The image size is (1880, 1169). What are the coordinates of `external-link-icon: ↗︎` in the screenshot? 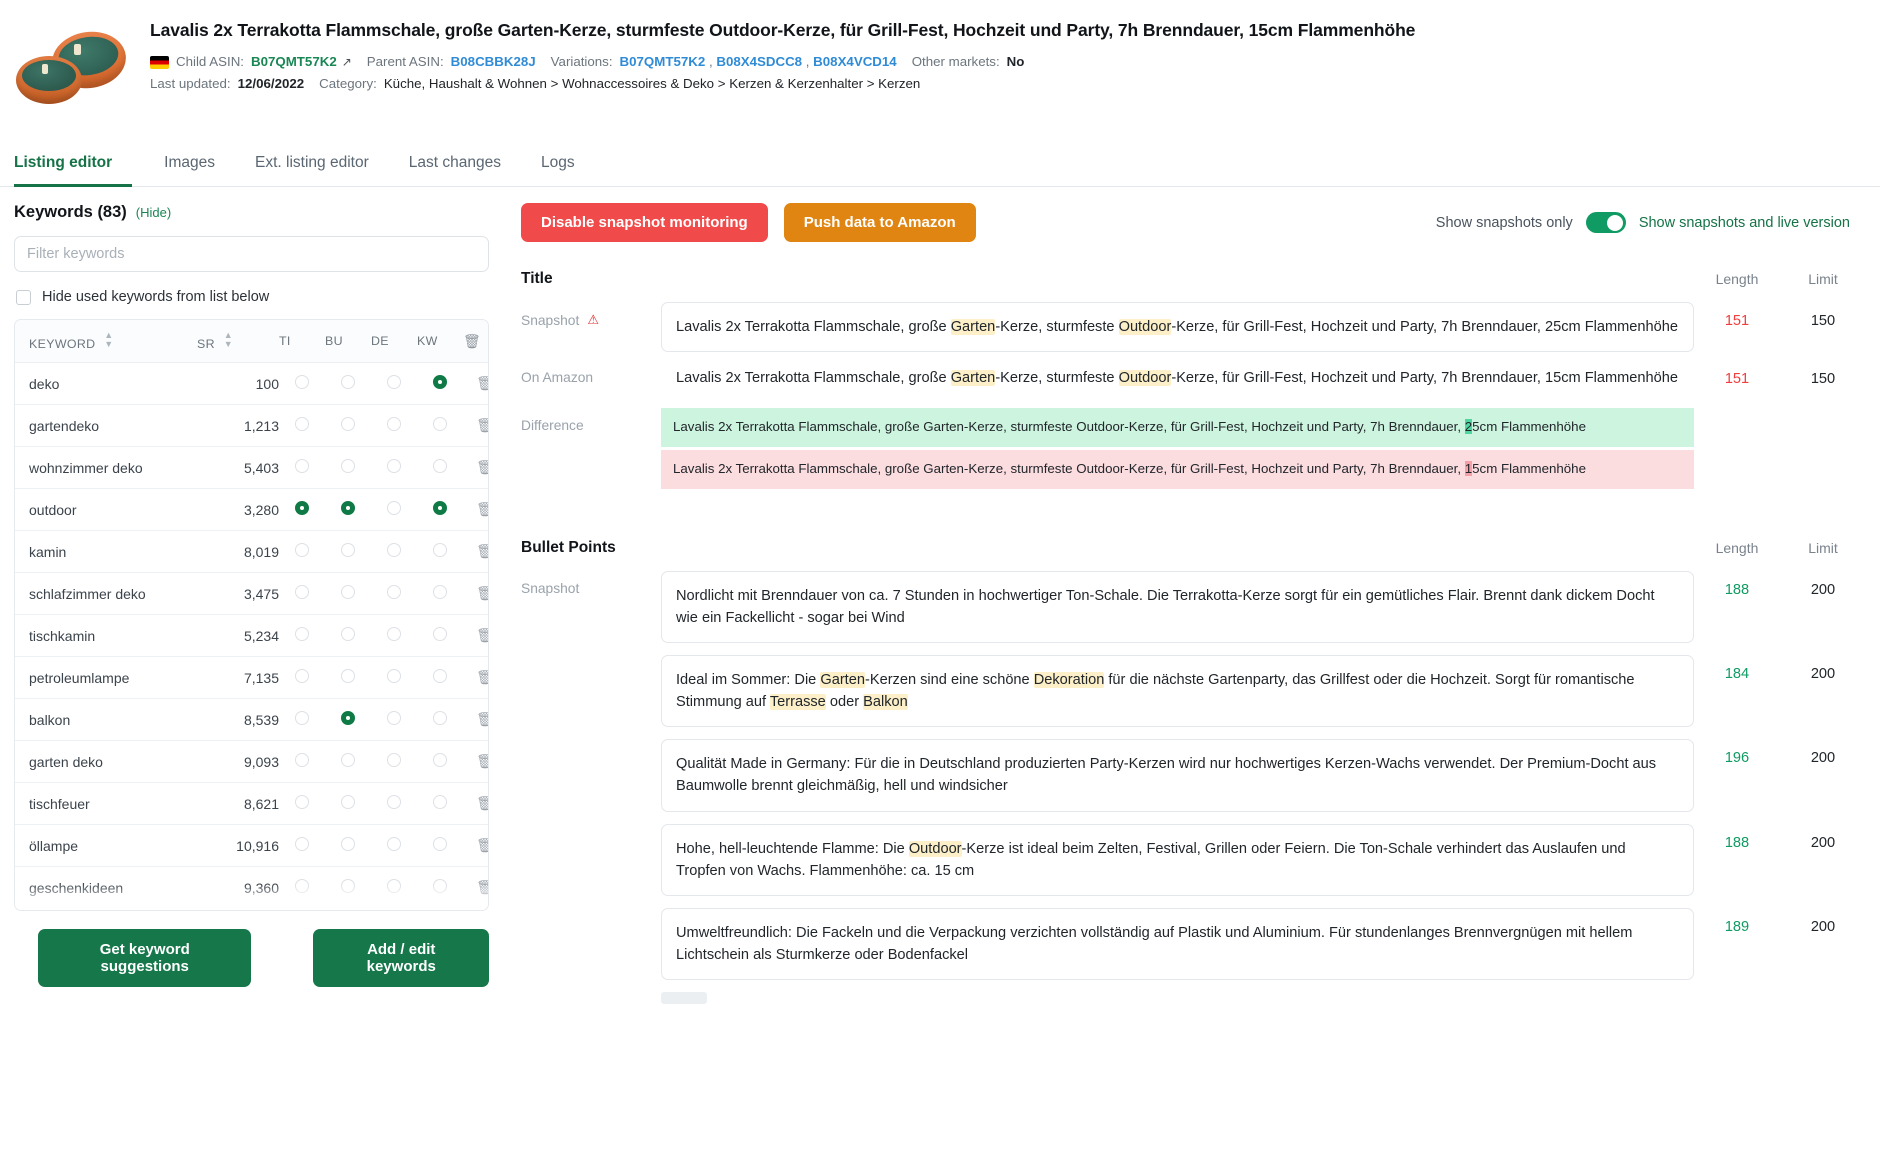 It's located at (347, 62).